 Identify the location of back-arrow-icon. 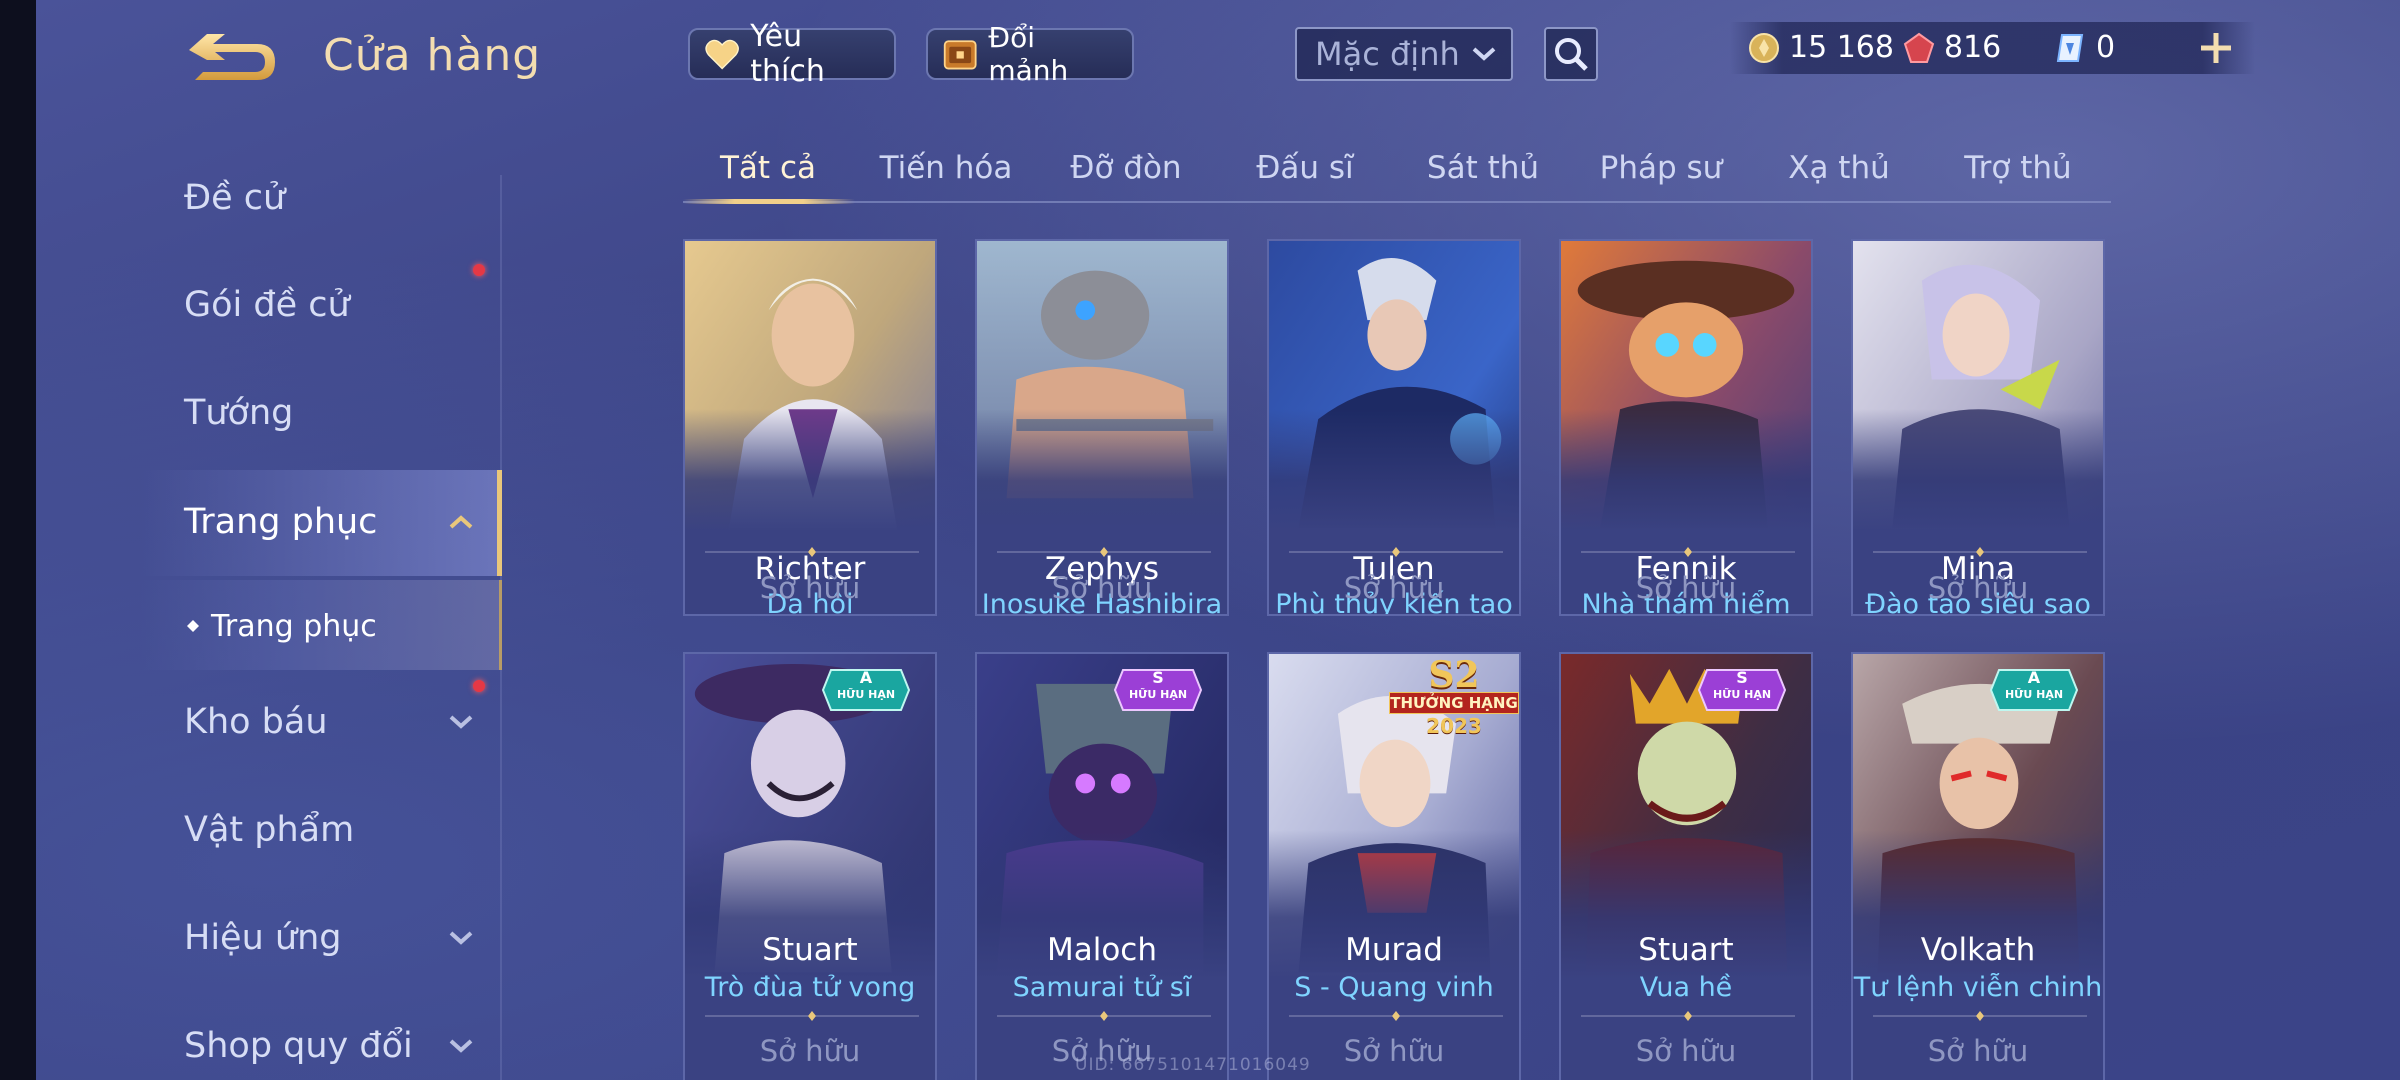
(232, 57).